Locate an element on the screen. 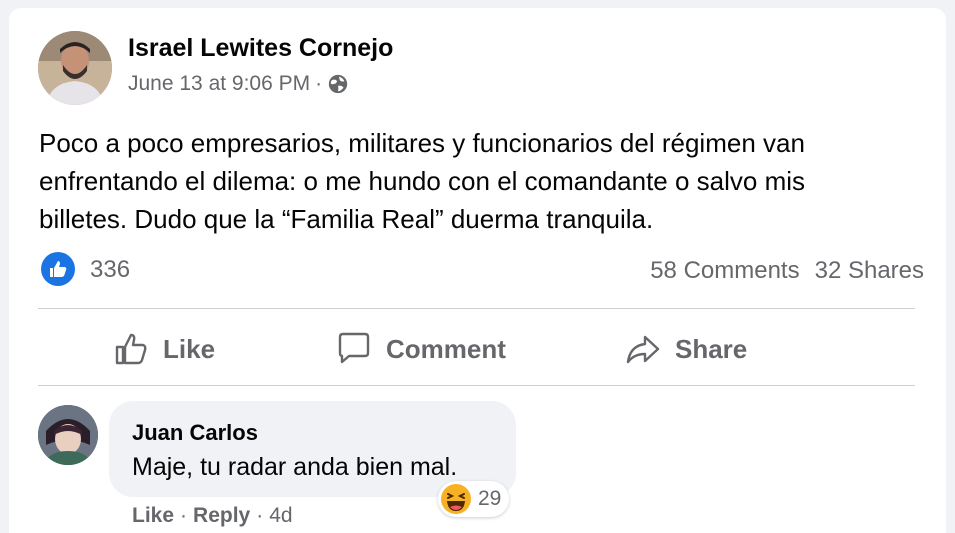 The width and height of the screenshot is (955, 533). post-meta: June 13 at 9:06 PM · is located at coordinates (238, 84).